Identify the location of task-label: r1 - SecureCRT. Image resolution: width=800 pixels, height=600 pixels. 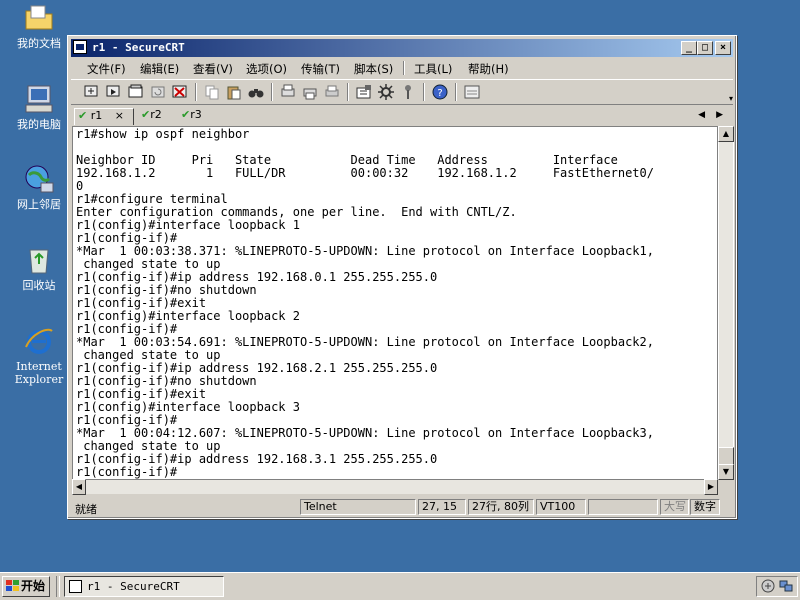
(133, 586).